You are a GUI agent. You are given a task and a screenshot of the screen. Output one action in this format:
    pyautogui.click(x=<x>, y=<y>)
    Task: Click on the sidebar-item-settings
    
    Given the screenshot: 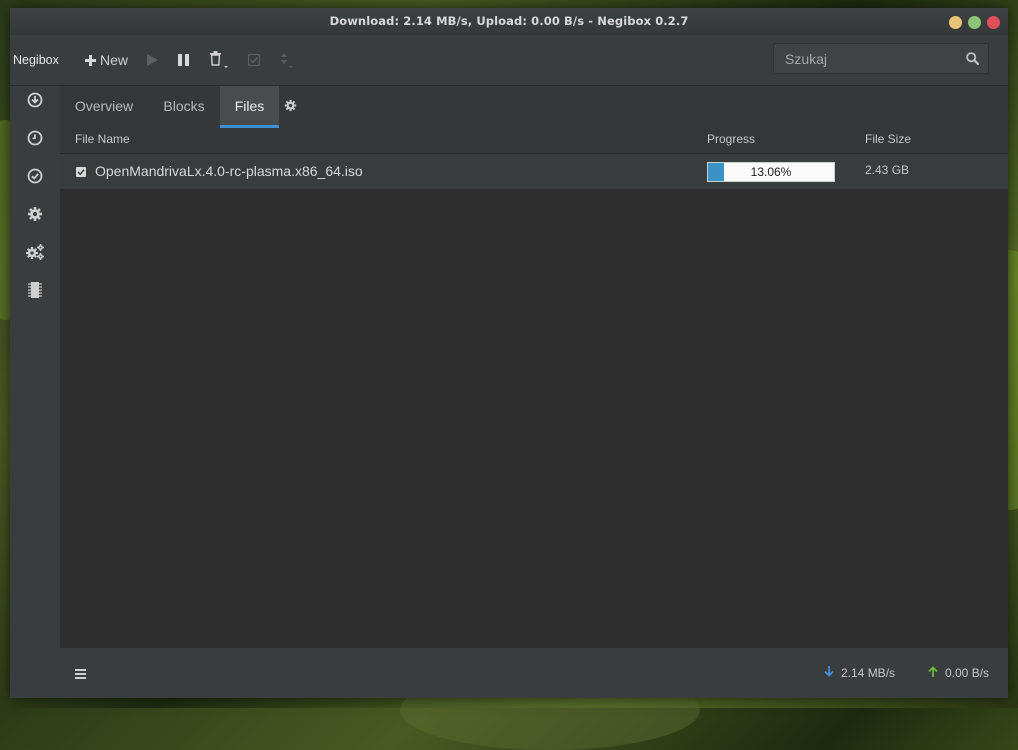 What is the action you would take?
    pyautogui.click(x=35, y=216)
    